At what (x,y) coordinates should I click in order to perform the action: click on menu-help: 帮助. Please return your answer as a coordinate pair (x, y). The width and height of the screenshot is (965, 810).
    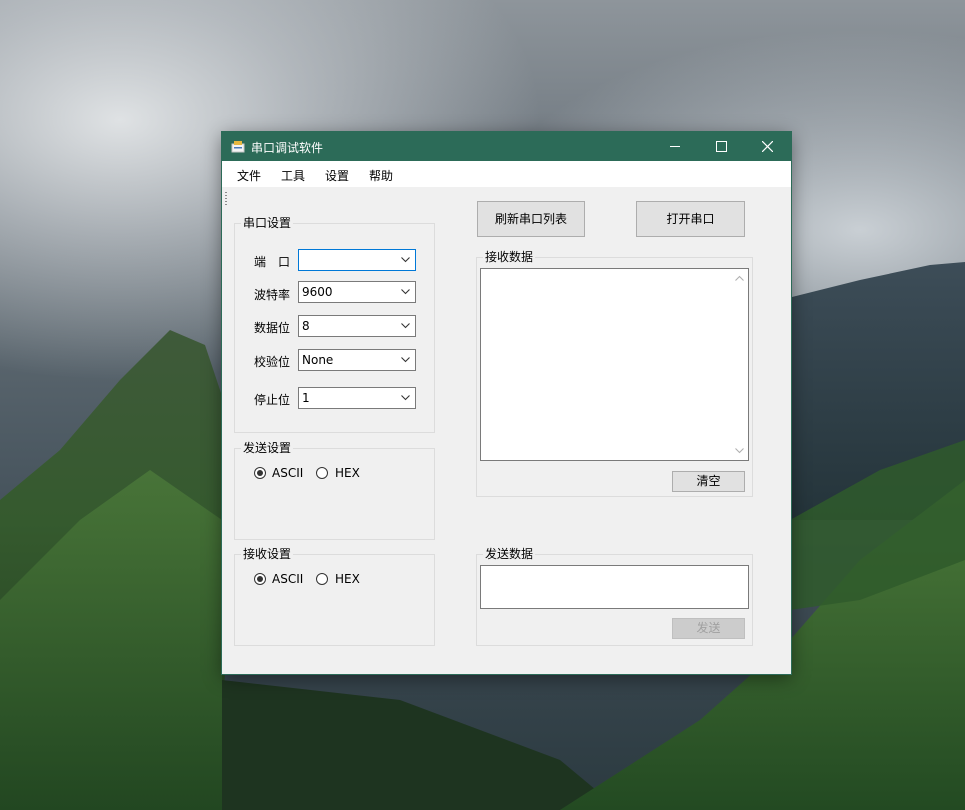
    Looking at the image, I should click on (381, 175).